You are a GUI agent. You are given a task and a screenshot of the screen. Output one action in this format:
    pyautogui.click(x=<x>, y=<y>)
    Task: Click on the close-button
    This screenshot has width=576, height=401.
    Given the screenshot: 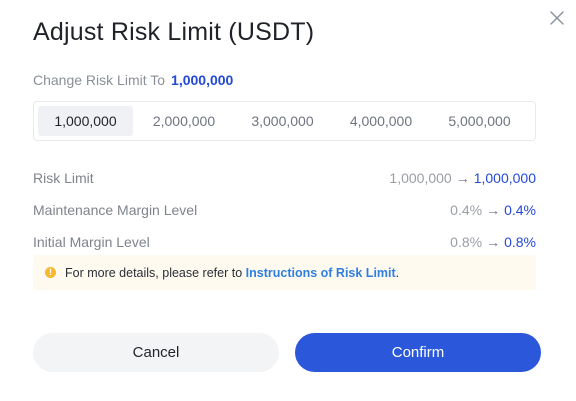 What is the action you would take?
    pyautogui.click(x=557, y=18)
    